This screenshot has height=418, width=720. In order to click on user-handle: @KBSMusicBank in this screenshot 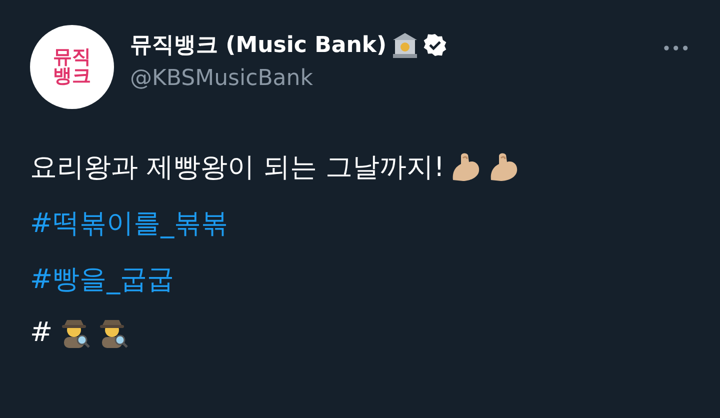, I will do `click(388, 78)`.